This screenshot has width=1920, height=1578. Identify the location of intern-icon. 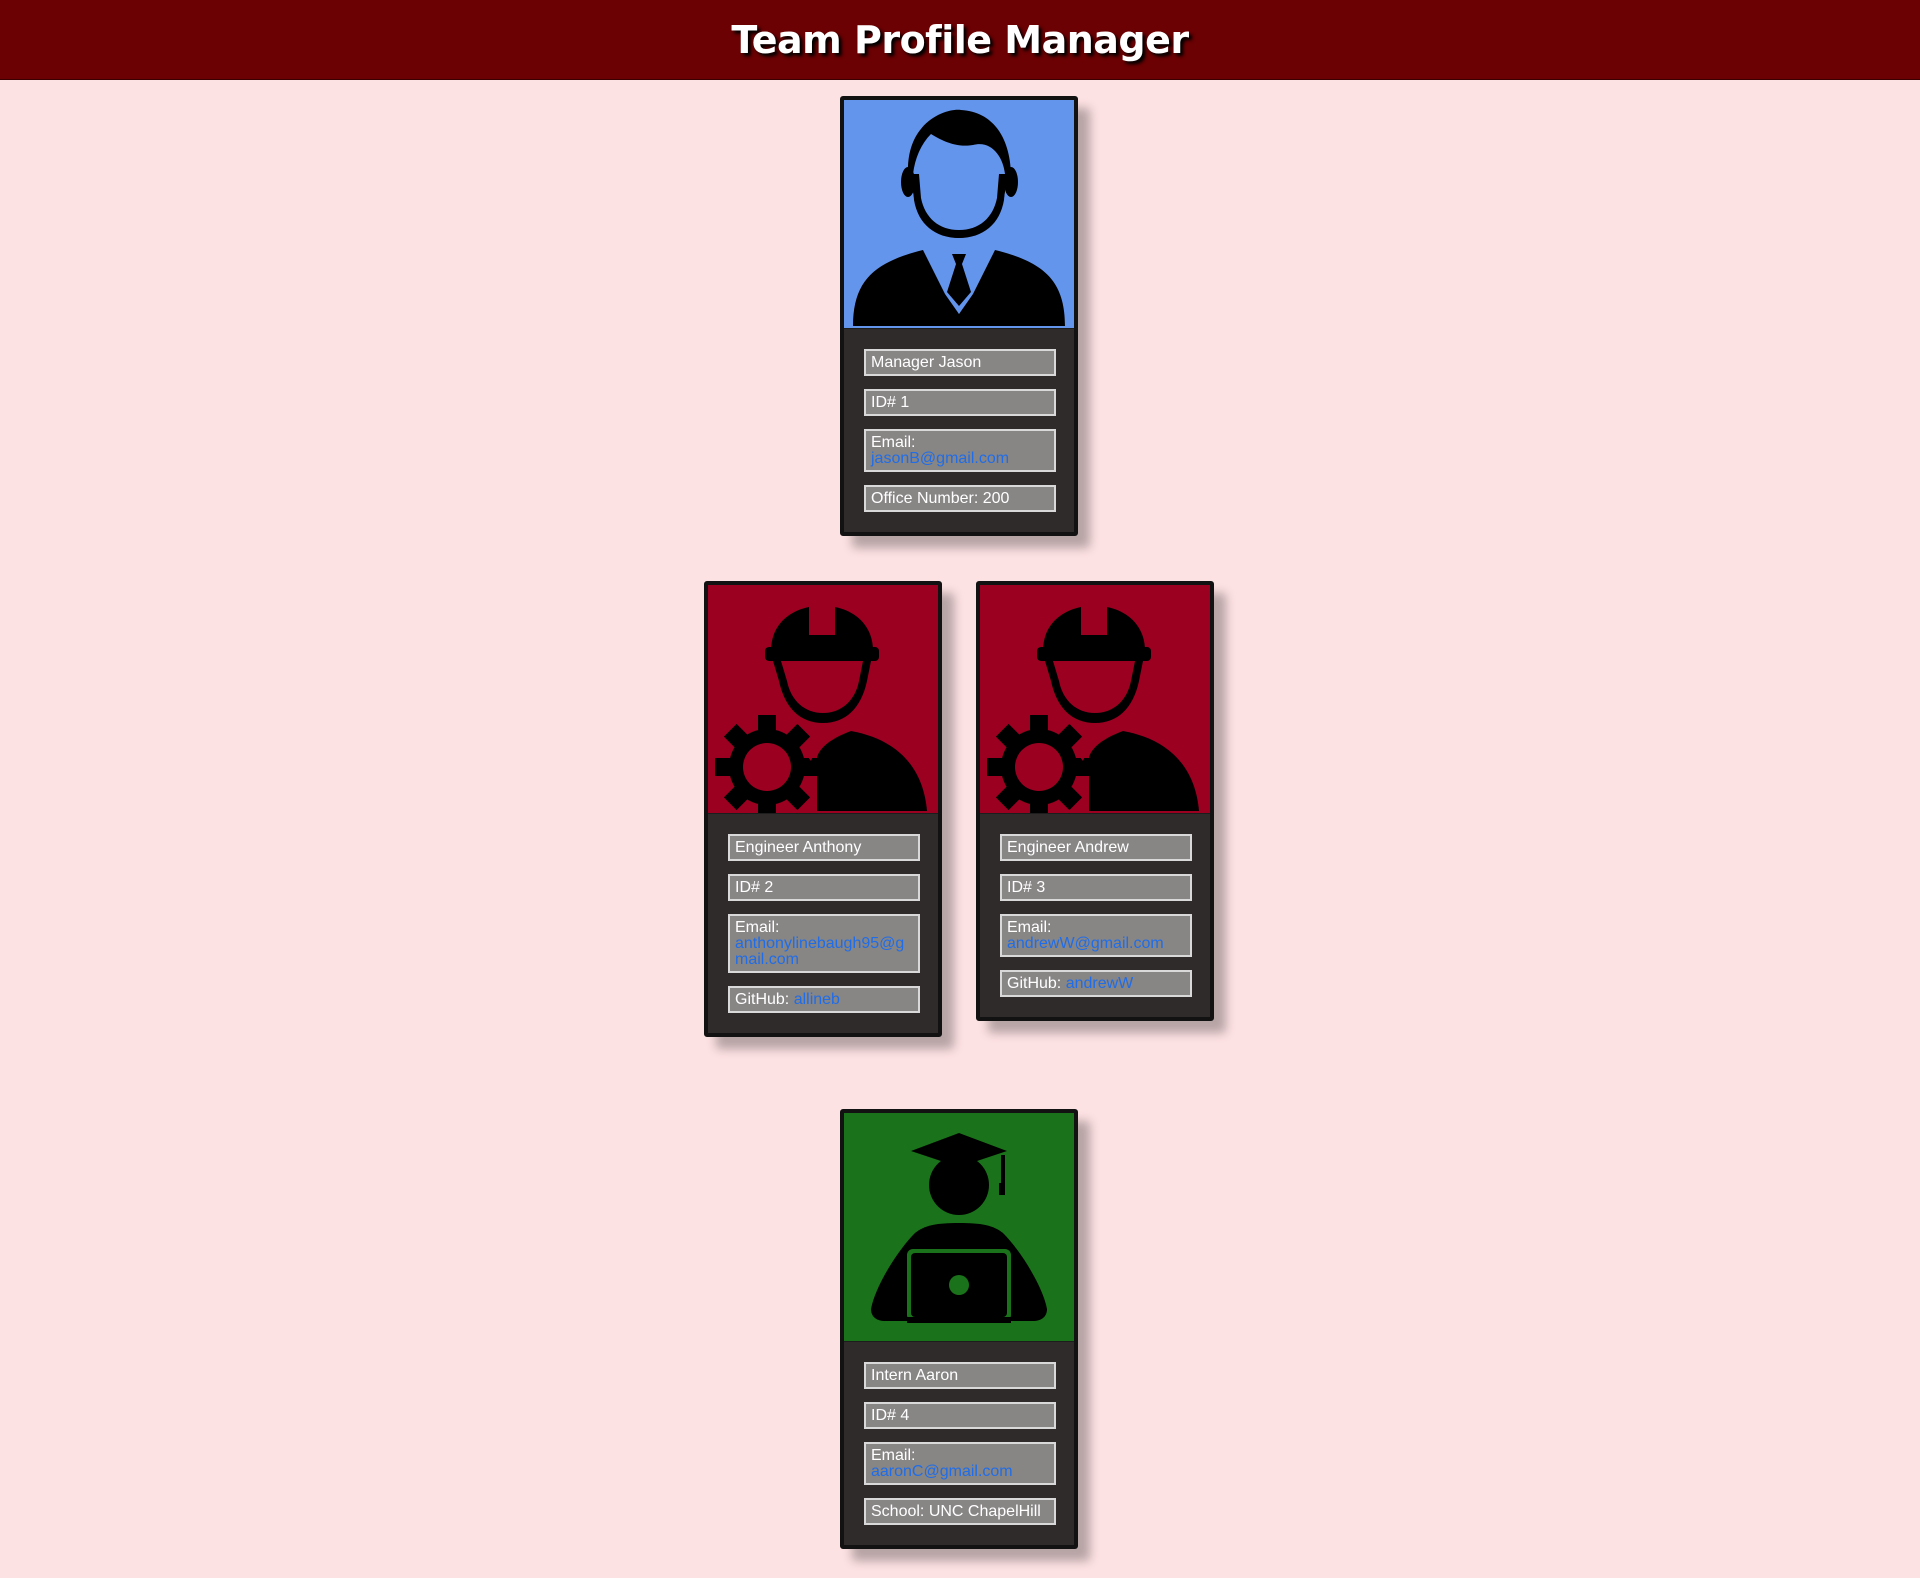
(959, 1228).